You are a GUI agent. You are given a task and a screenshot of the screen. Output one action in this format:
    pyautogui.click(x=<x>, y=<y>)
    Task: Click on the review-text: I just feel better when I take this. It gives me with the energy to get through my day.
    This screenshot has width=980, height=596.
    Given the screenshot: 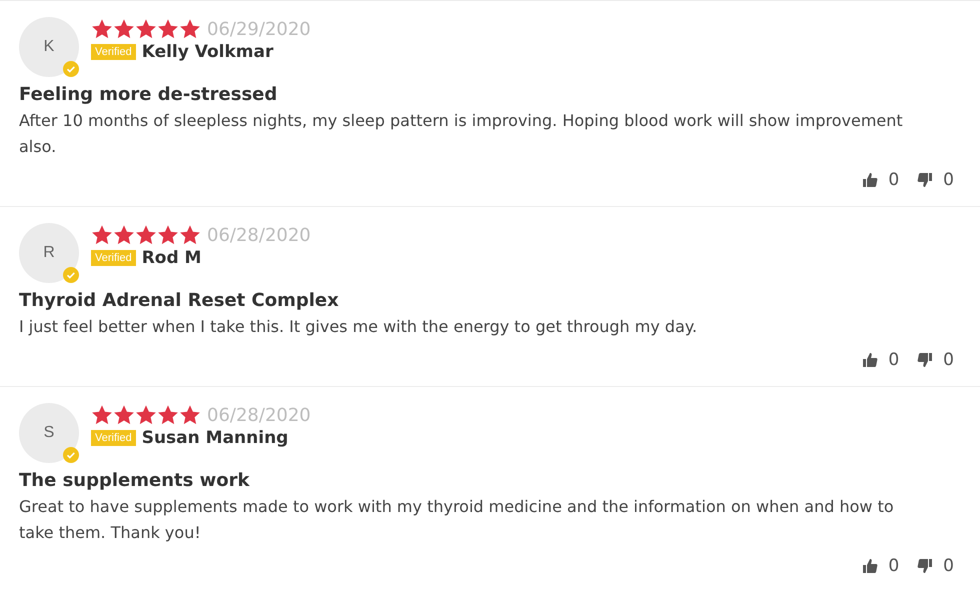 What is the action you would take?
    pyautogui.click(x=358, y=327)
    